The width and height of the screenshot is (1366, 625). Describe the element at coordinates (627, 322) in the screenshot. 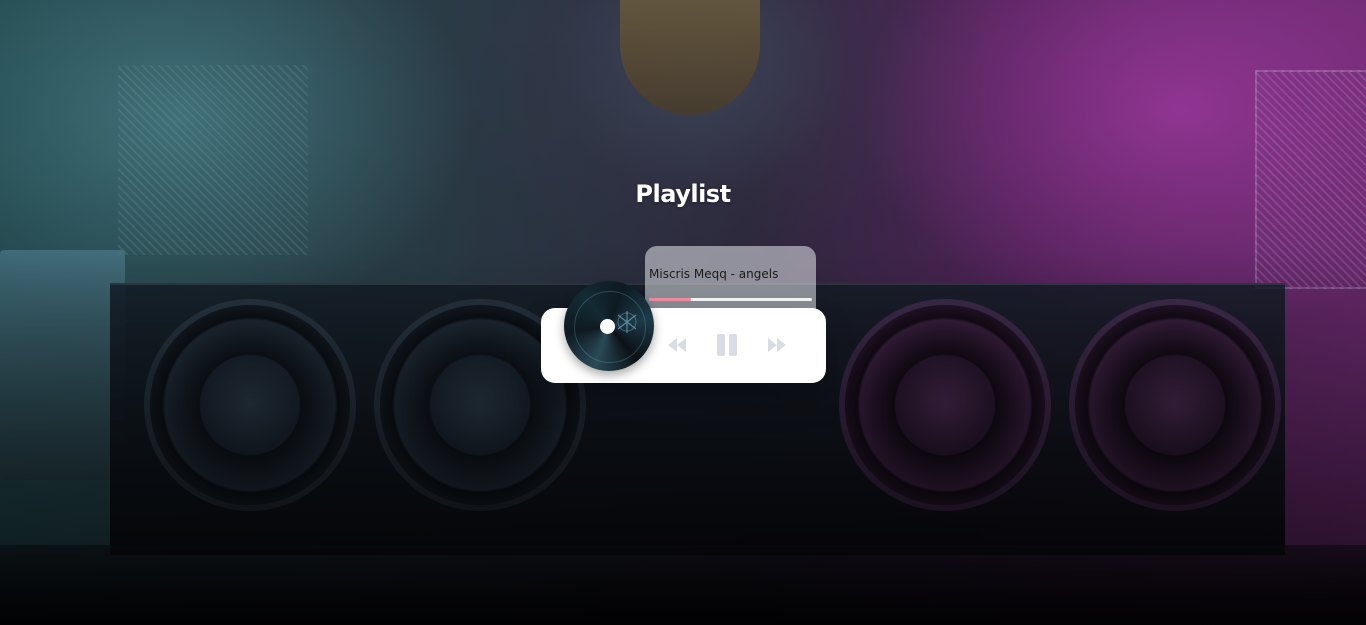

I see `album-art-icon` at that location.